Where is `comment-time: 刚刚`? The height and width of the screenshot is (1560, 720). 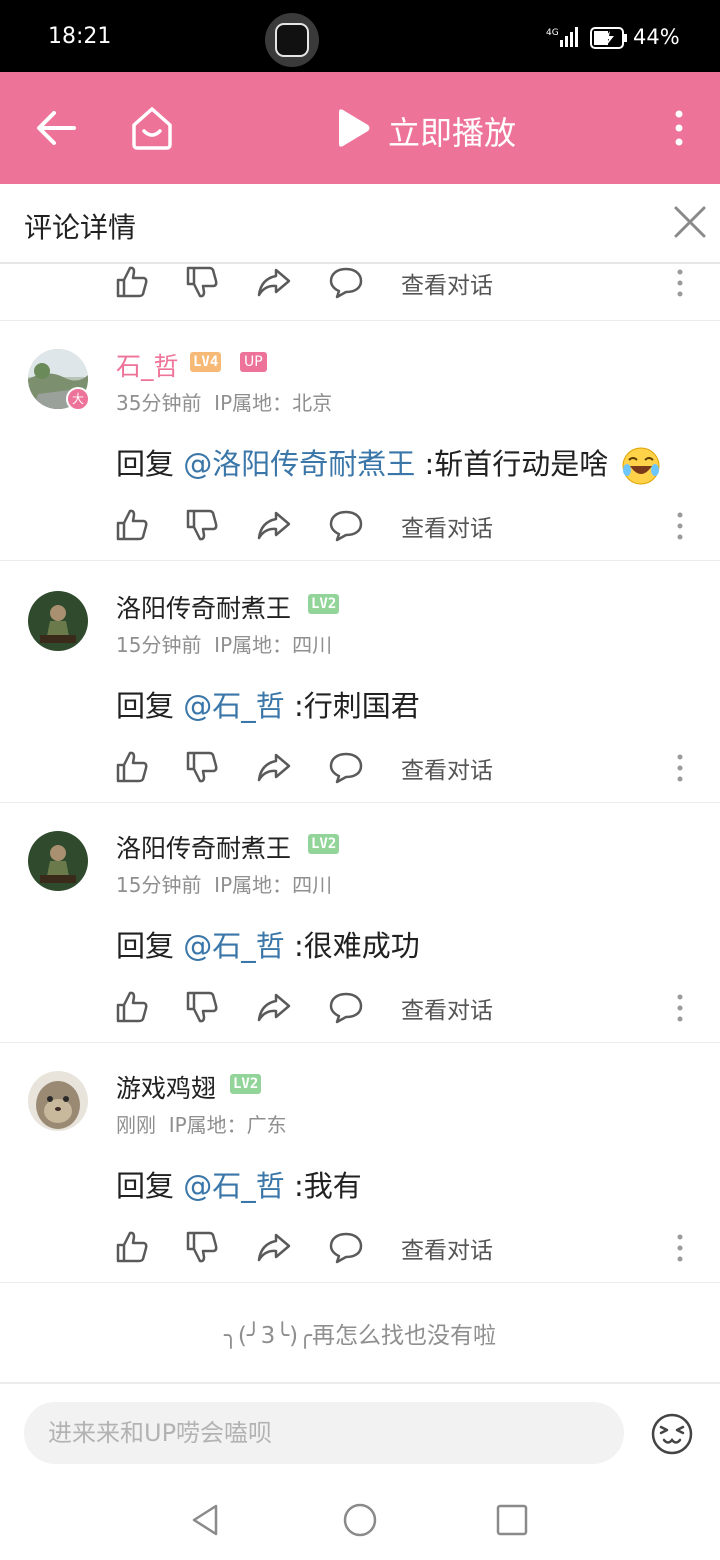 comment-time: 刚刚 is located at coordinates (136, 1125).